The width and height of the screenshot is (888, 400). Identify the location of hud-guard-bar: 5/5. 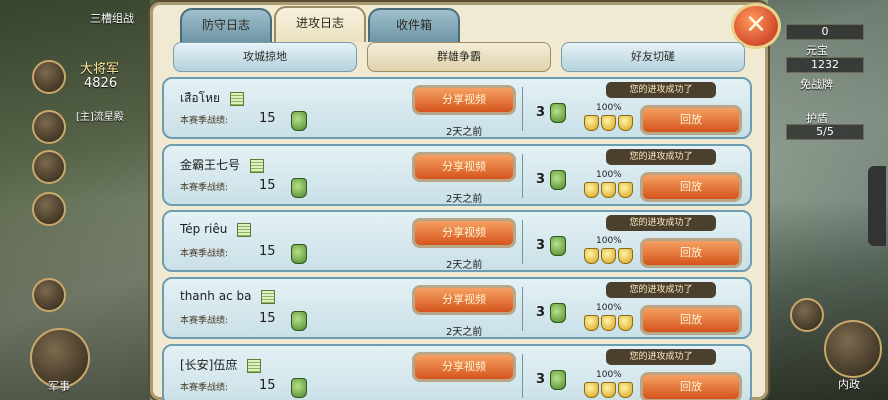
(825, 132).